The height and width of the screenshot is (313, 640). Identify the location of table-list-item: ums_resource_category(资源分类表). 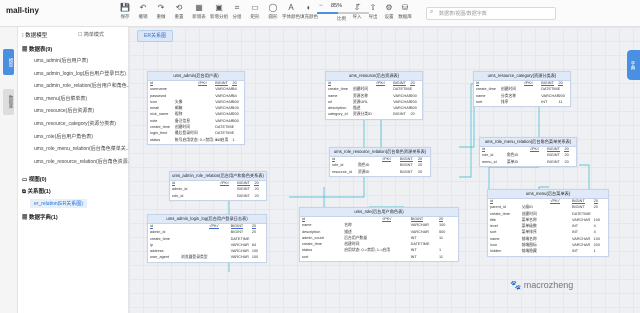
(75, 123).